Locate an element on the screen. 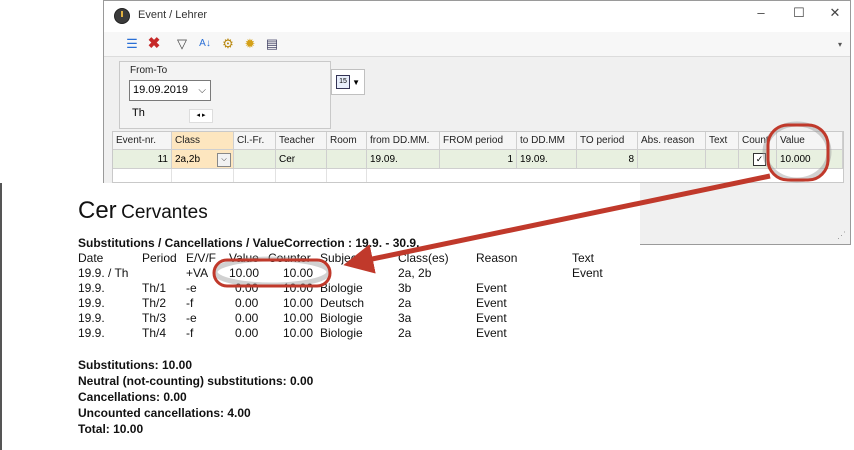 The width and height of the screenshot is (854, 450). col-header-from: from DD.MM. is located at coordinates (403, 141).